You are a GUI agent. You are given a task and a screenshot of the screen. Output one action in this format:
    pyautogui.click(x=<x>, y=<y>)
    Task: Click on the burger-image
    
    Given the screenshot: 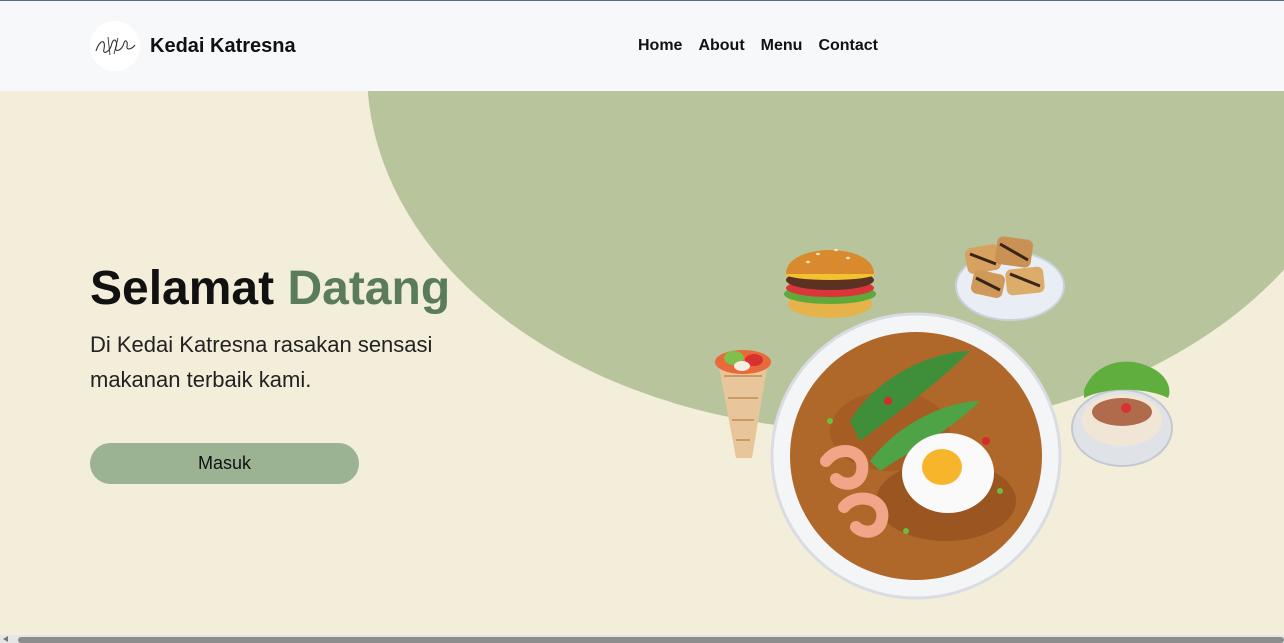 What is the action you would take?
    pyautogui.click(x=830, y=283)
    